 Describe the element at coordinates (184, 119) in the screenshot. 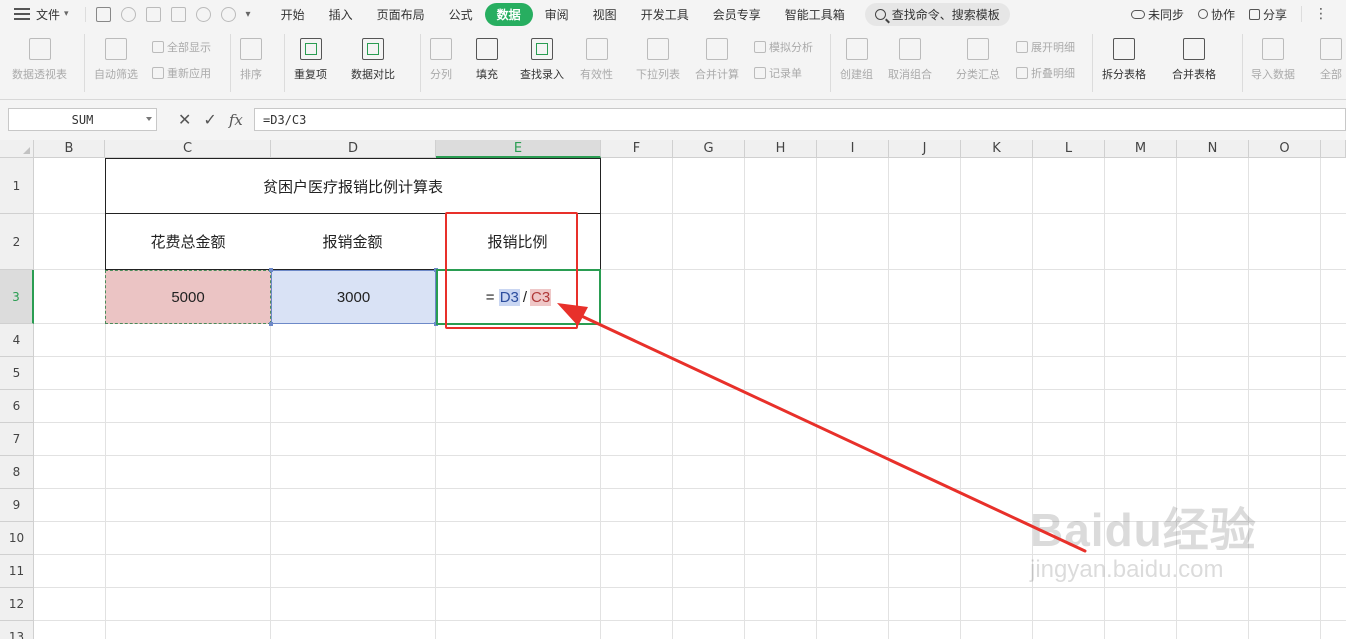

I see `cancel-icon: ✕` at that location.